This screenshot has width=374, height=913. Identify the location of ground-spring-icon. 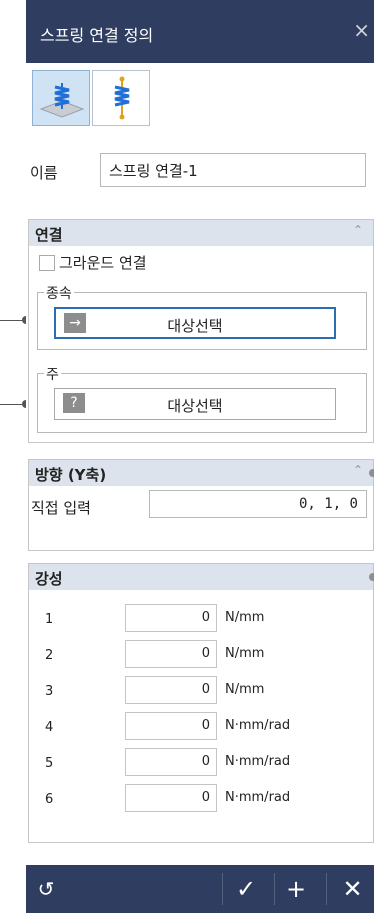
(62, 100).